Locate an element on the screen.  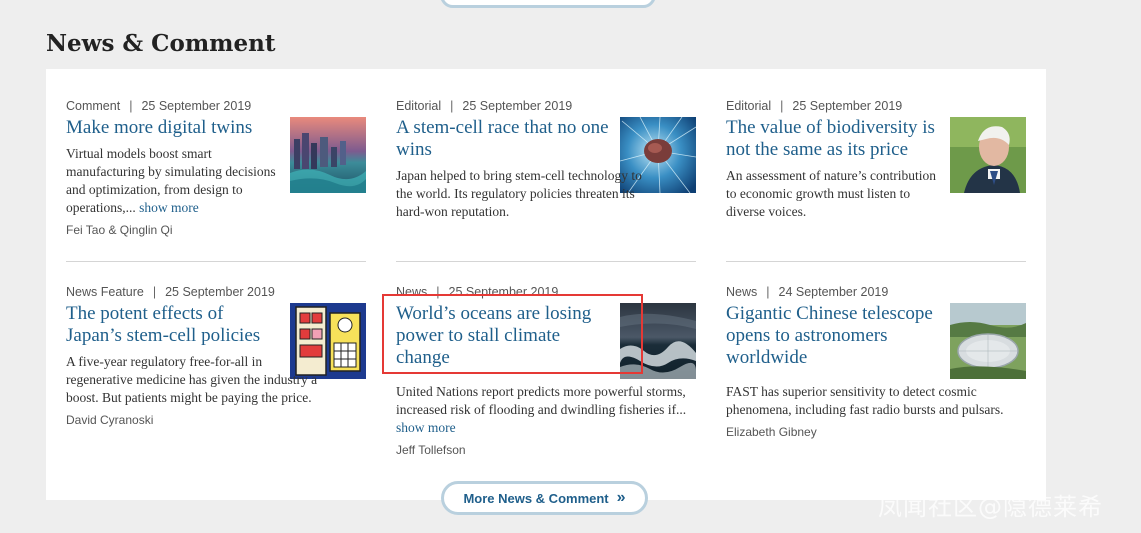
article-meta: News | 24 September 2019 is located at coordinates (876, 292).